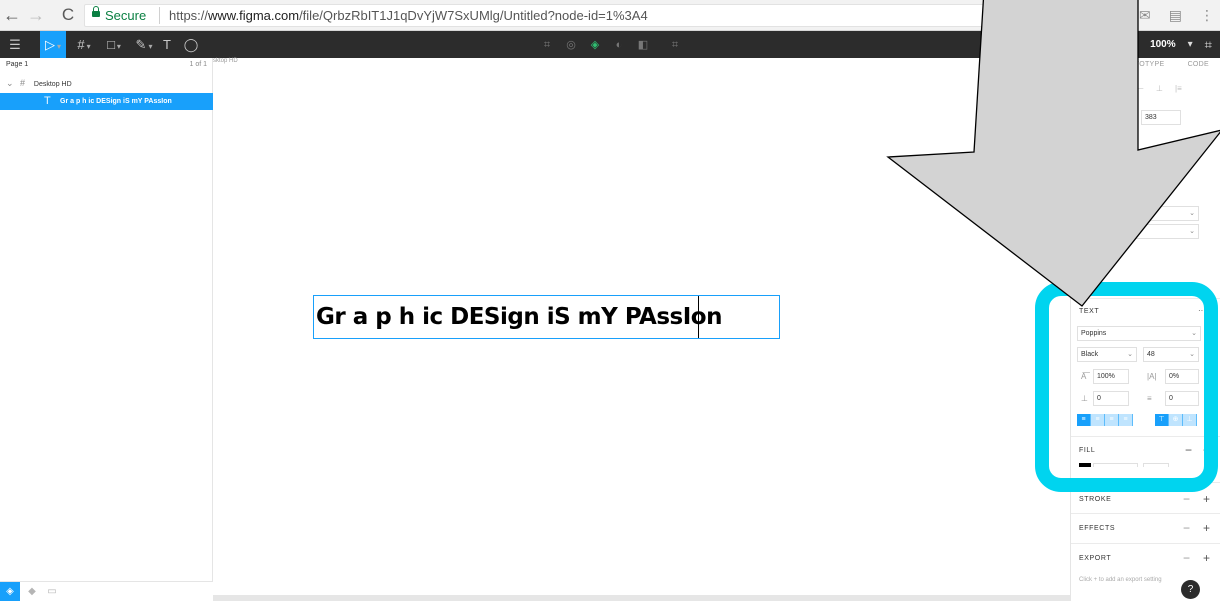 Image resolution: width=1220 pixels, height=601 pixels. I want to click on extension-icon: ▤, so click(1175, 15).